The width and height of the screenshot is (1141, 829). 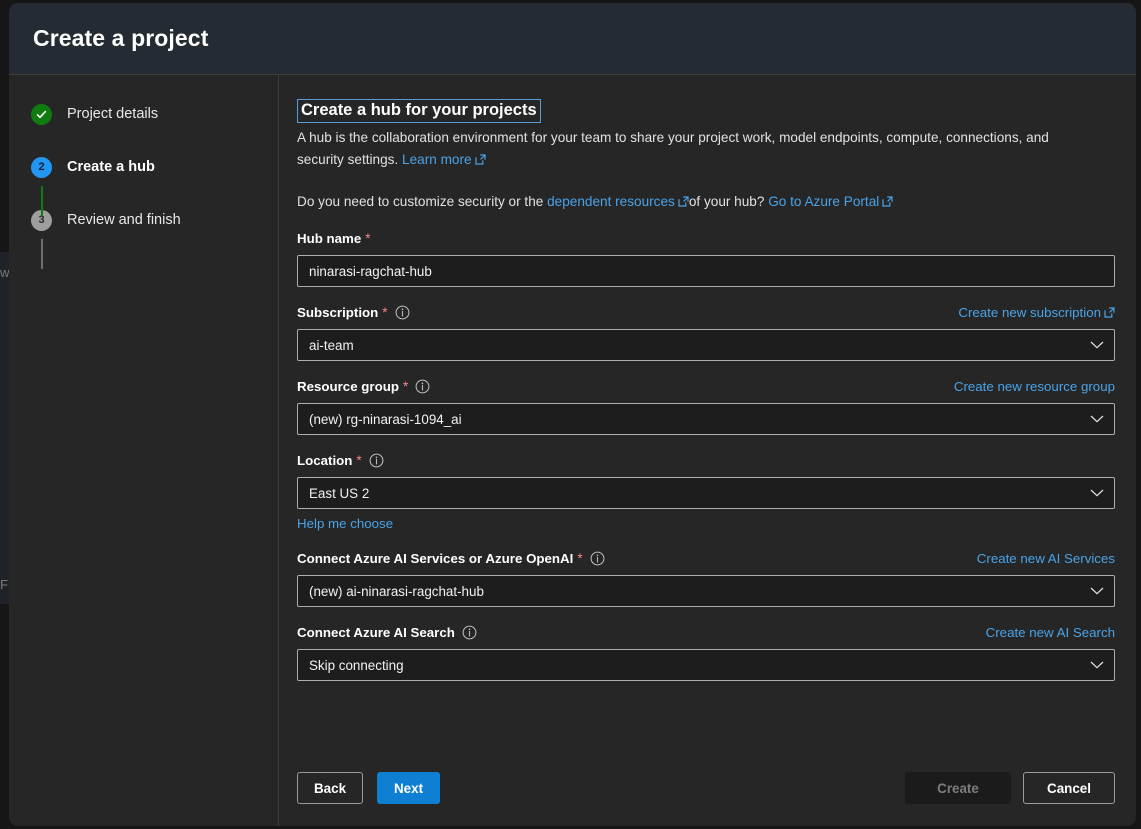 What do you see at coordinates (370, 271) in the screenshot?
I see `hub-name-value: ninarasi-ragchat-hub` at bounding box center [370, 271].